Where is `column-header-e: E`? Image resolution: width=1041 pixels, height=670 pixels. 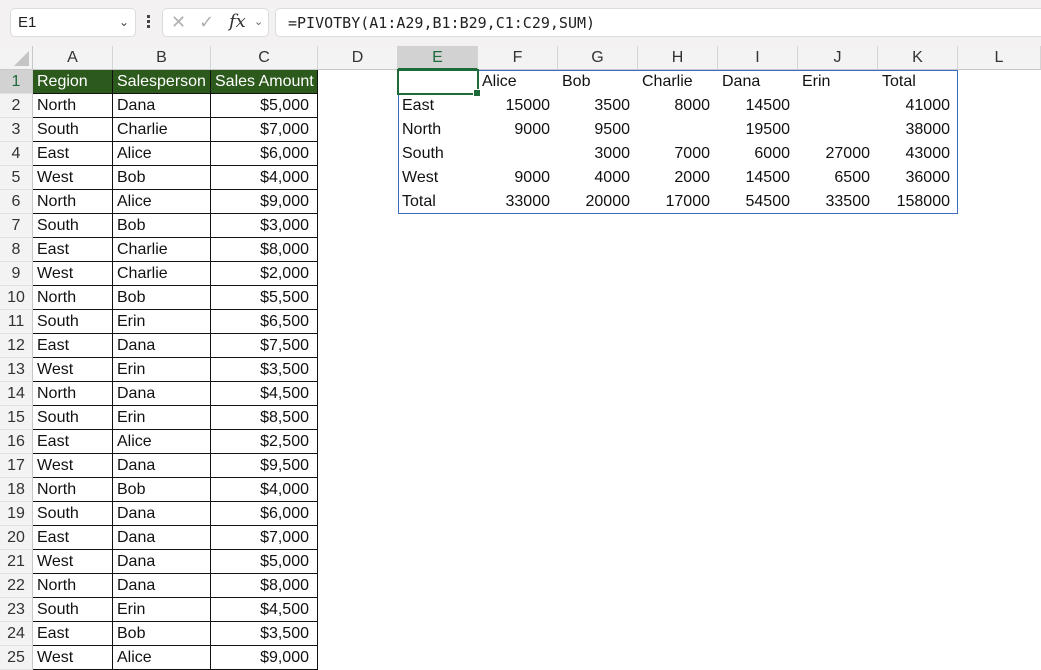
column-header-e: E is located at coordinates (438, 58).